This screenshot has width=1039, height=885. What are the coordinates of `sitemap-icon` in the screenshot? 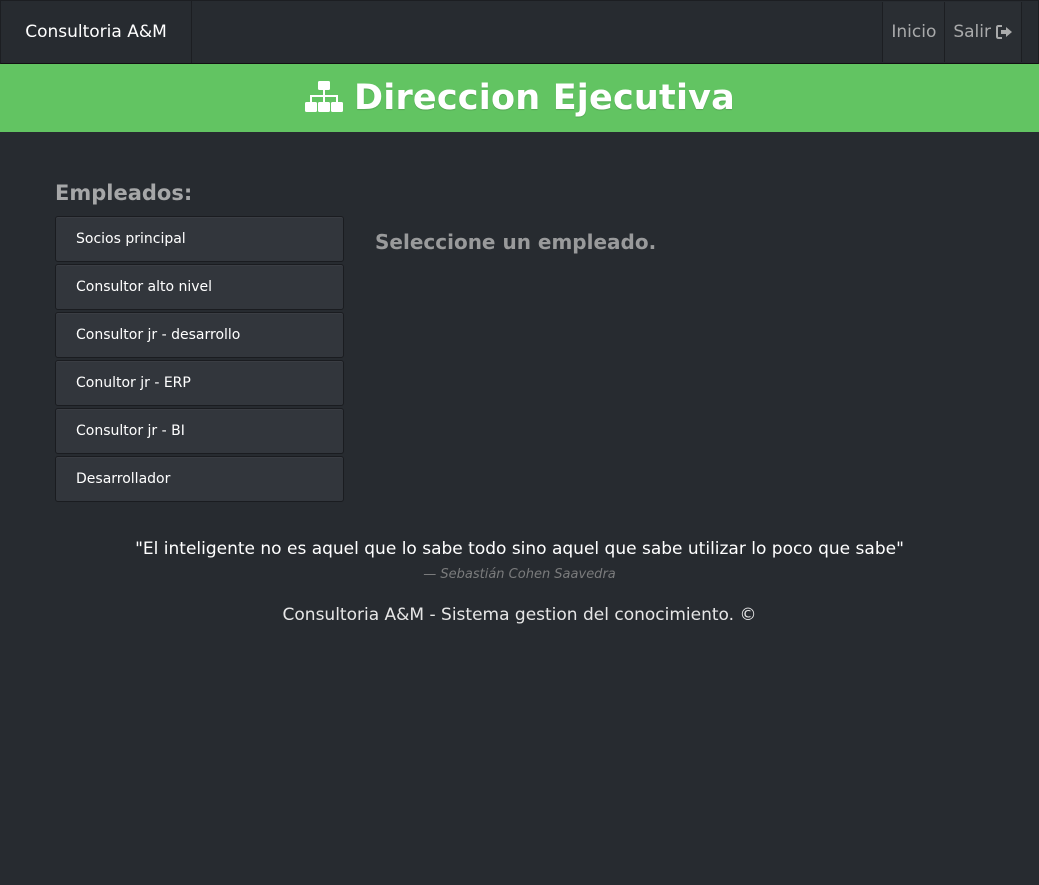 It's located at (324, 98).